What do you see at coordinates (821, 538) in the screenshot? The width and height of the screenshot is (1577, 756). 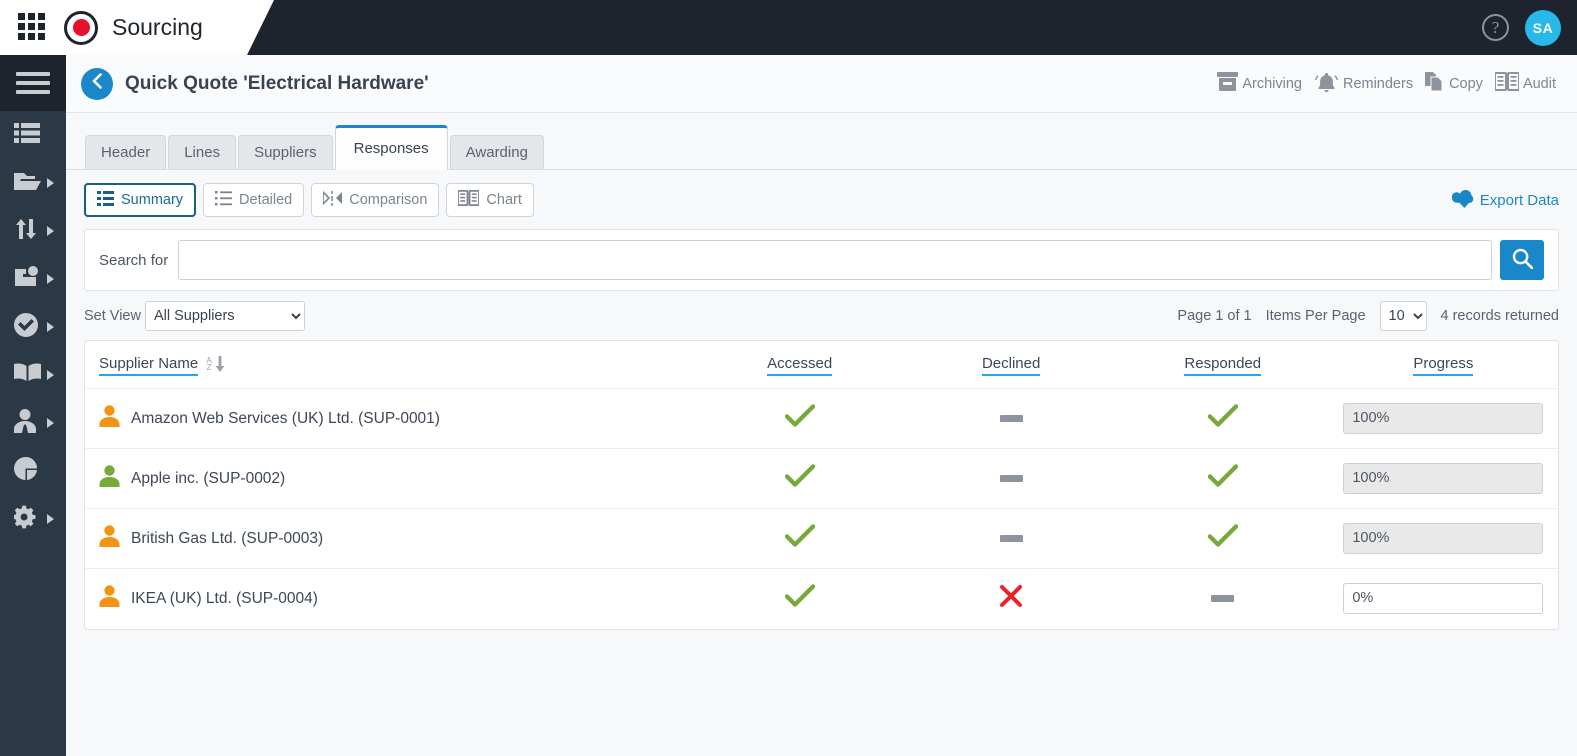 I see `table-row: British Gas Ltd. (SUP-0003) 100%` at bounding box center [821, 538].